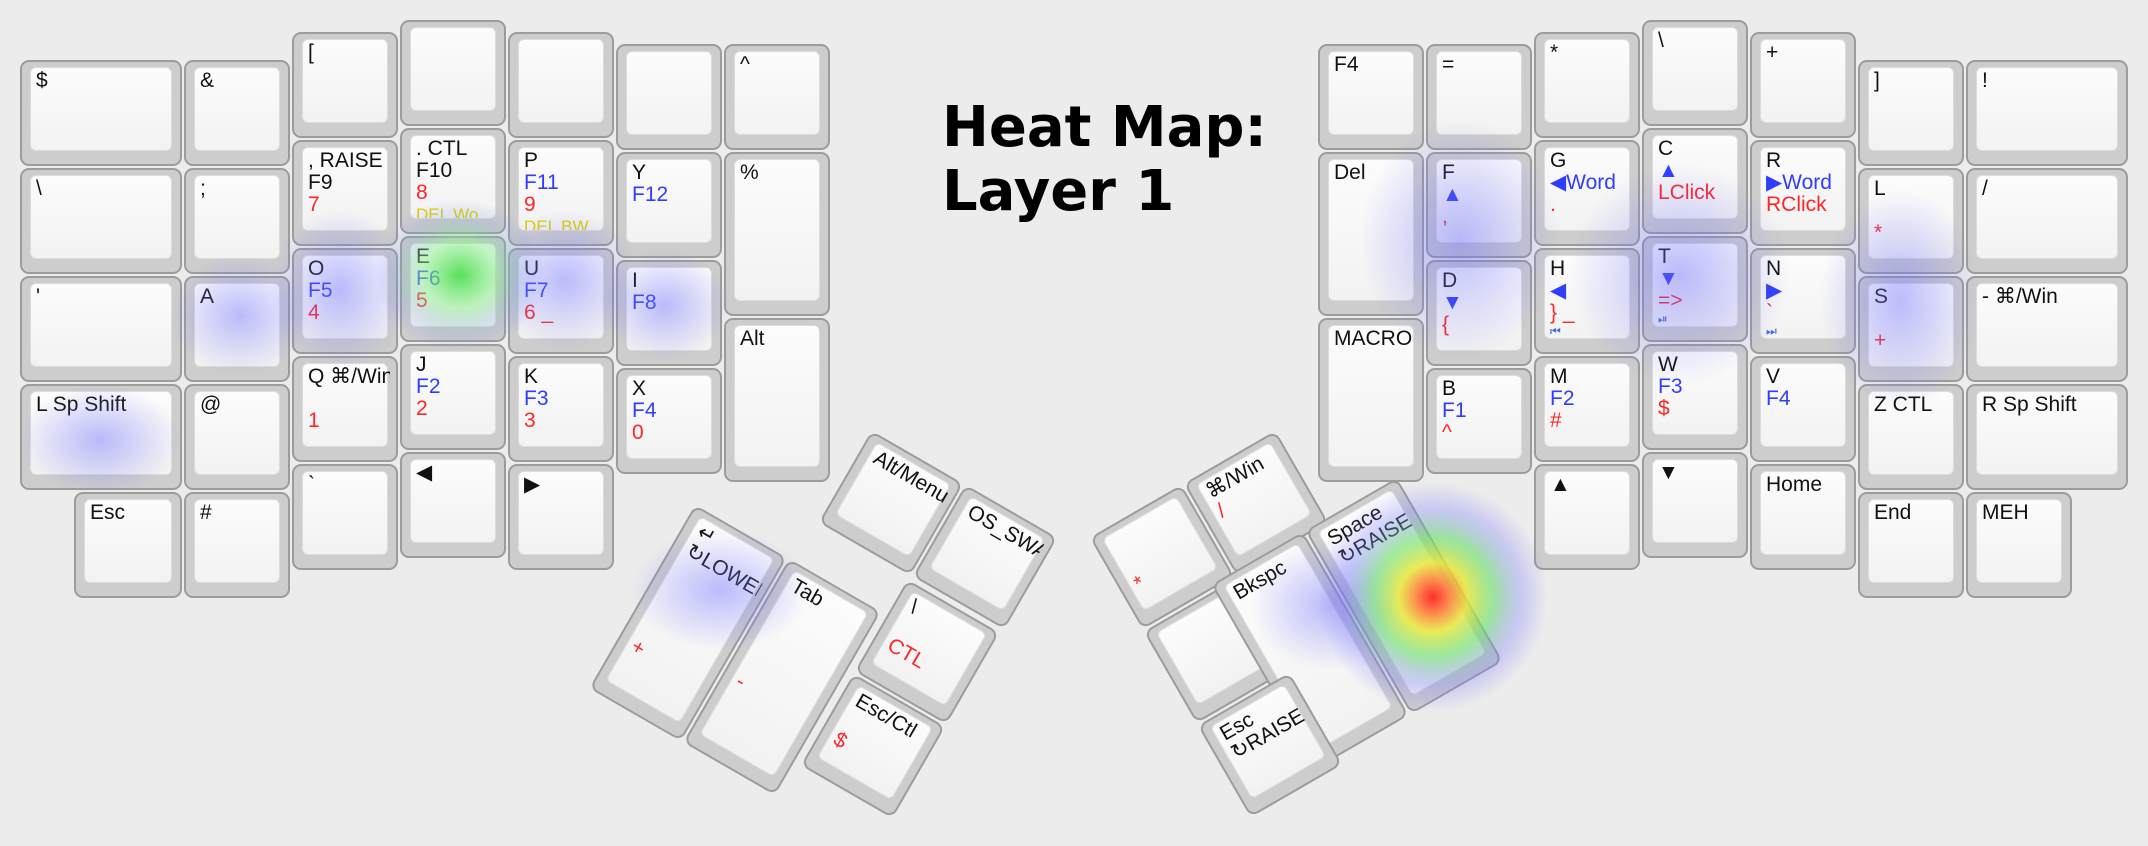 This screenshot has height=846, width=2148. Describe the element at coordinates (108, 513) in the screenshot. I see `key-legend: Esc` at that location.